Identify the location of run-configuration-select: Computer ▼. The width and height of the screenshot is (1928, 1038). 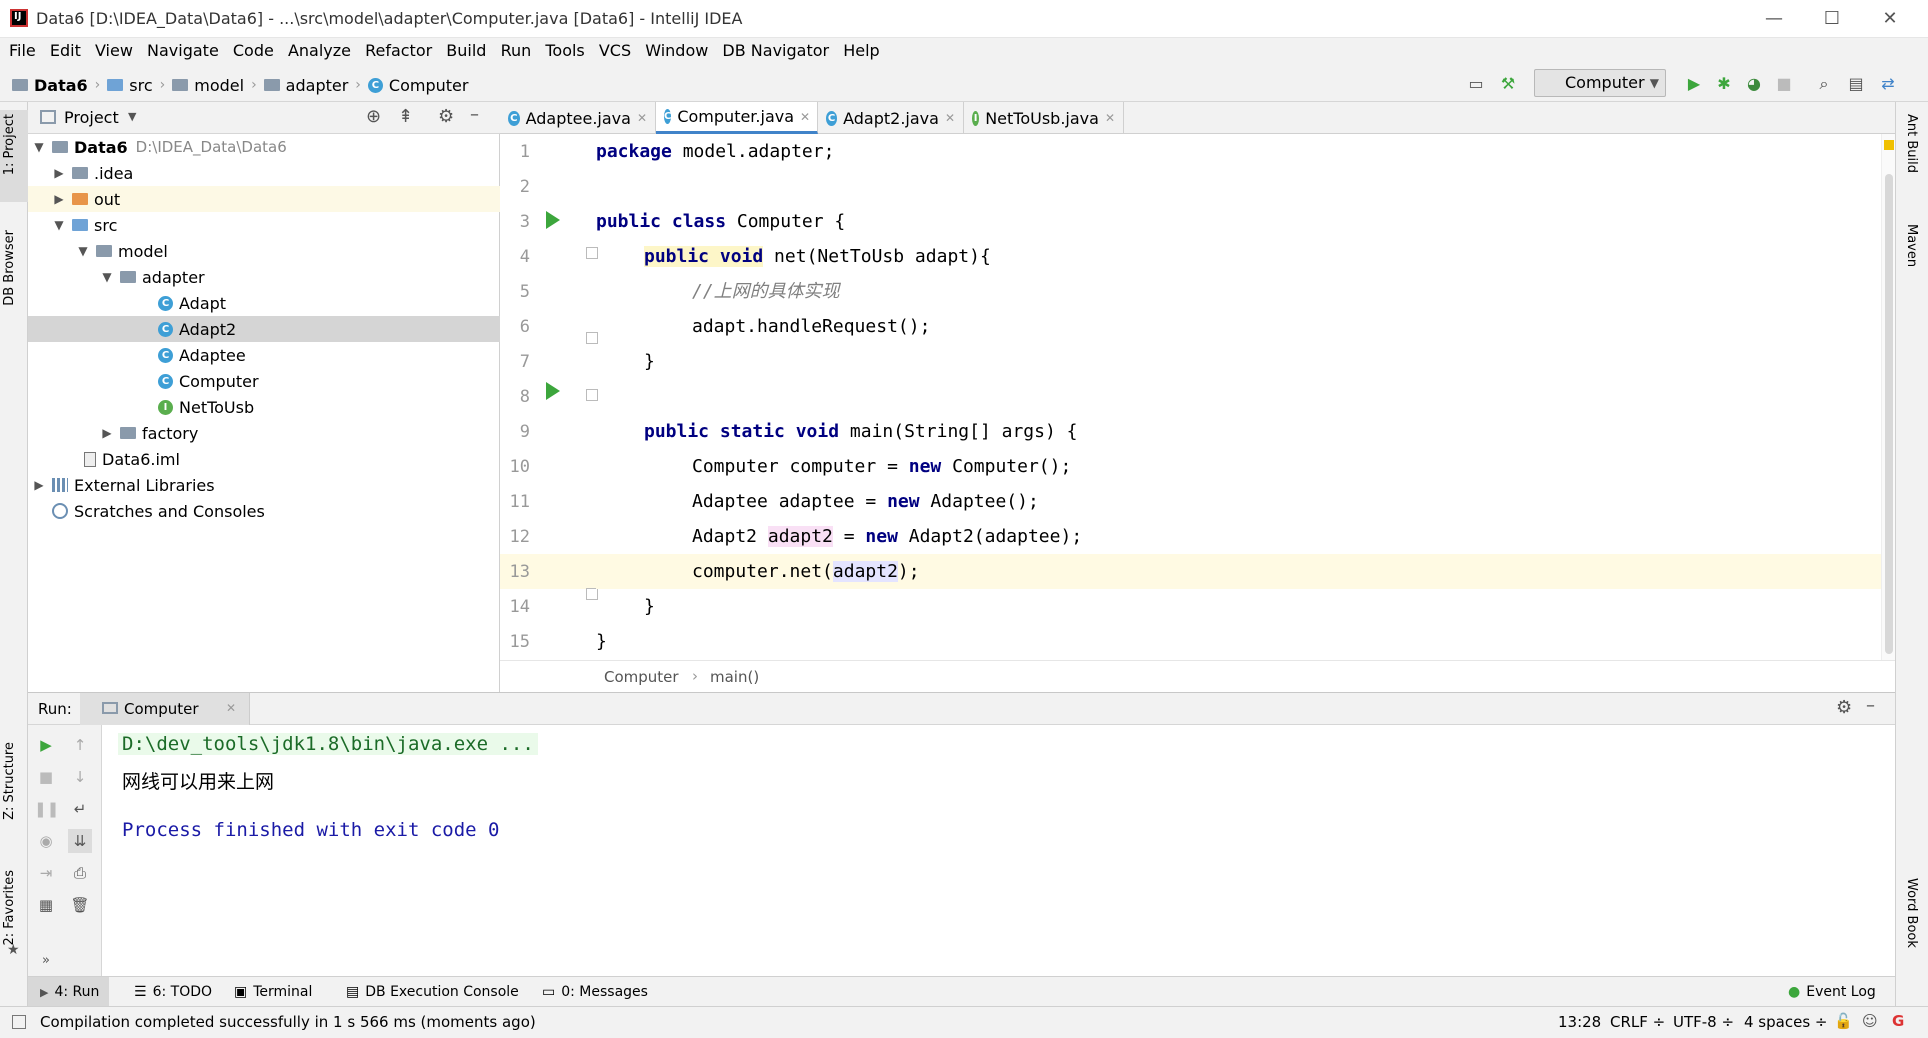
(1600, 83).